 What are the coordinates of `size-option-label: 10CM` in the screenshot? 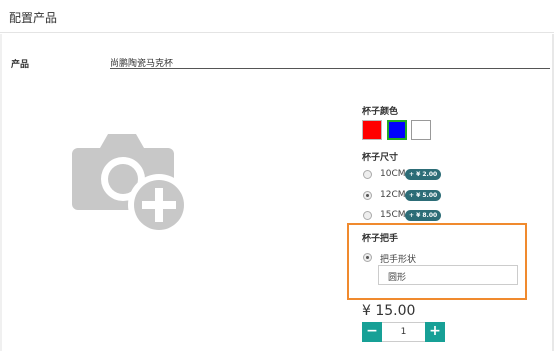 It's located at (393, 174).